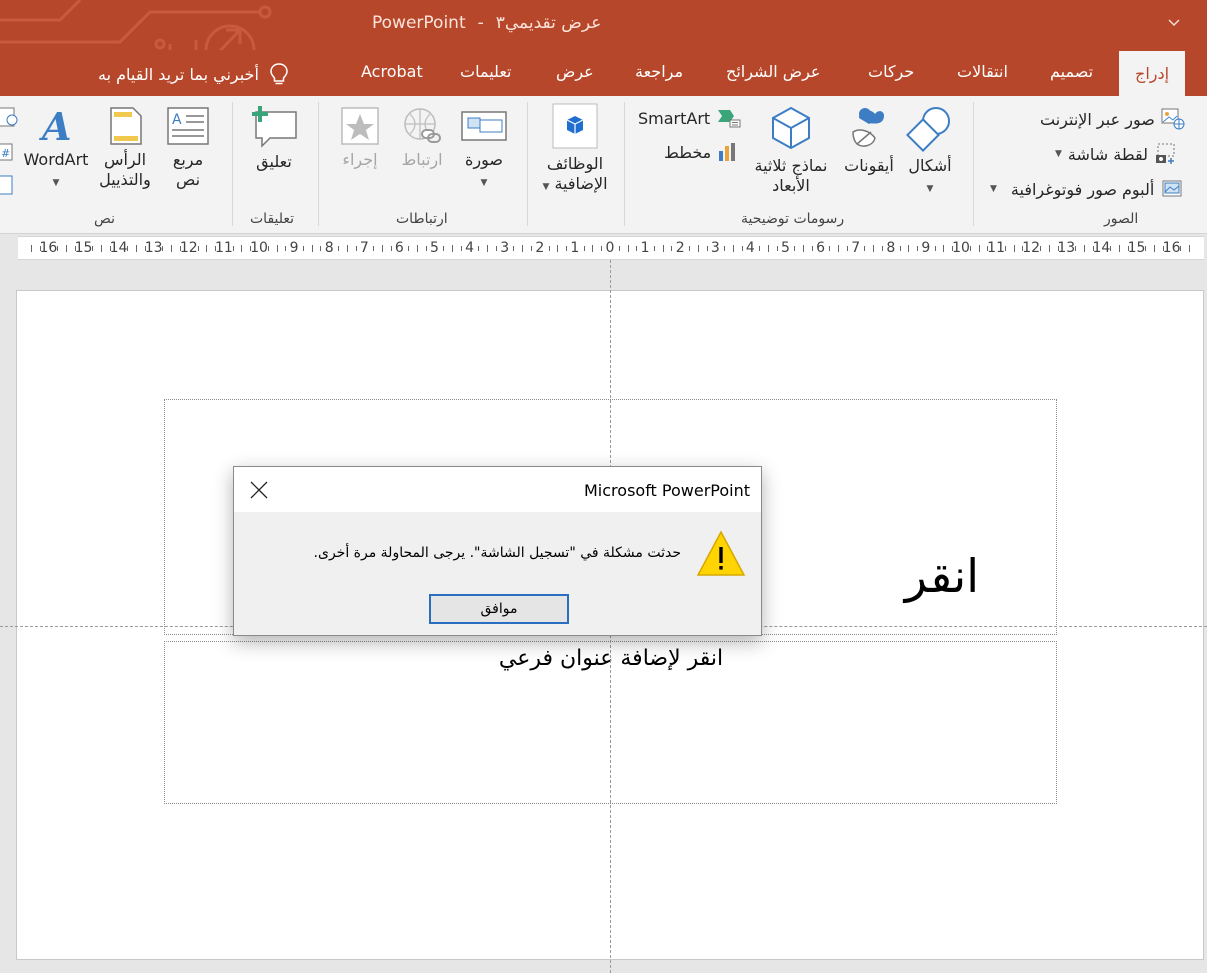  What do you see at coordinates (422, 138) in the screenshot?
I see `link-button: ارتباط` at bounding box center [422, 138].